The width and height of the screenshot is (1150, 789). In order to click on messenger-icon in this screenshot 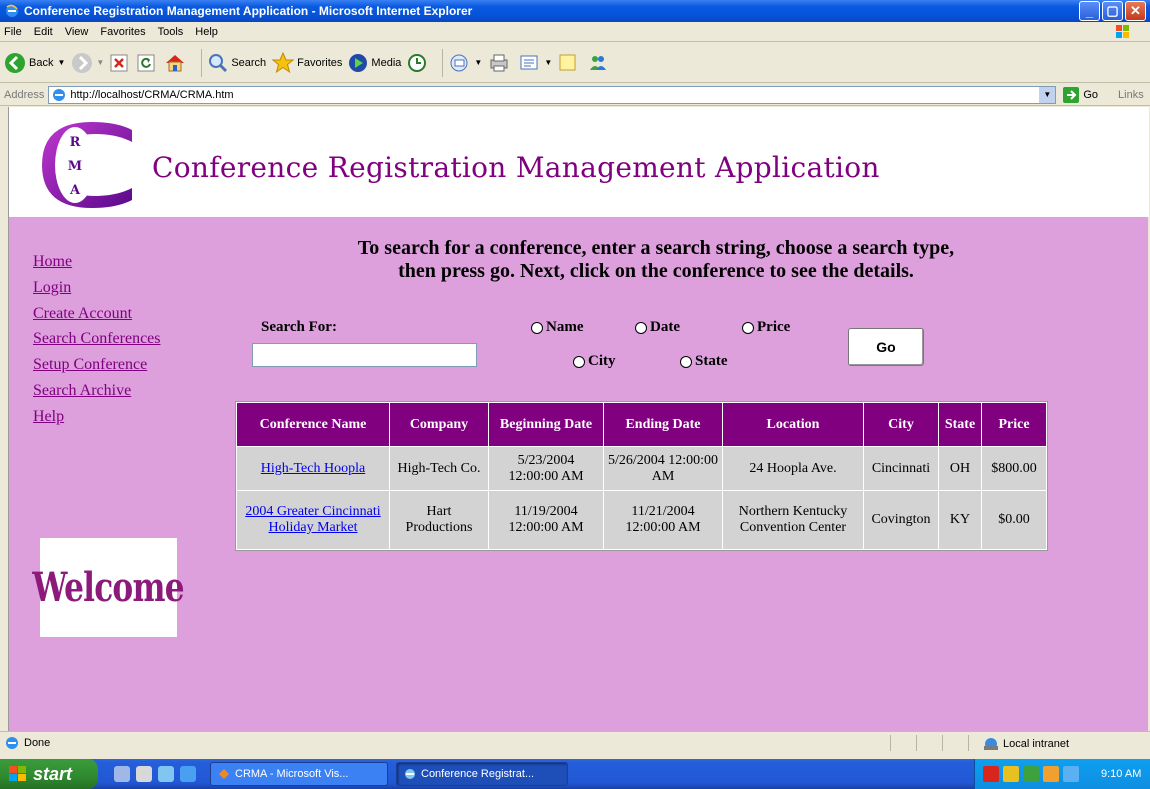, I will do `click(598, 62)`.